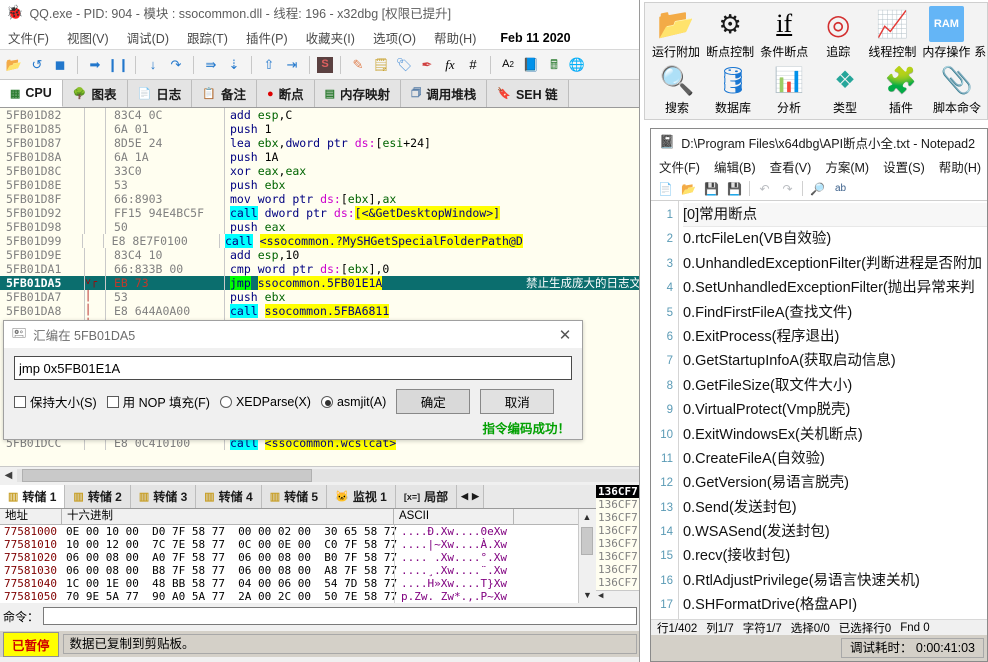 This screenshot has height=662, width=988. I want to click on menu-debug: 调试(D), so click(148, 37).